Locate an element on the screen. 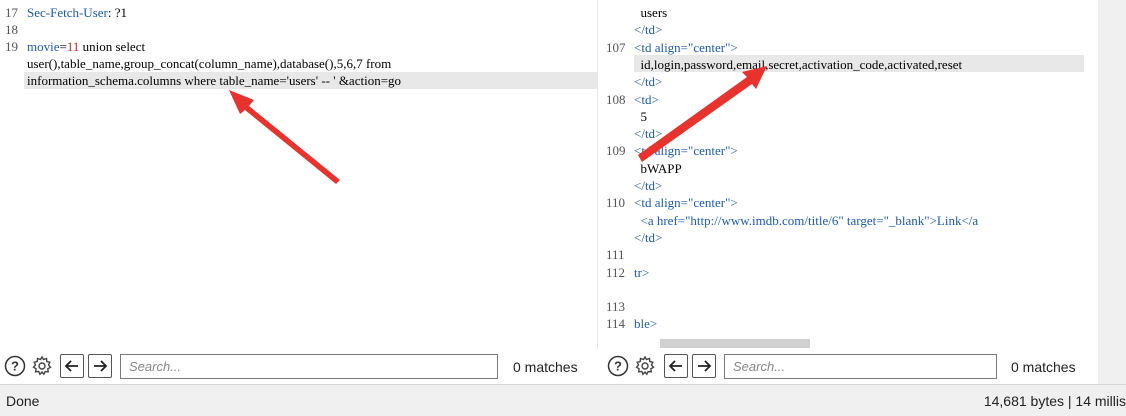 Image resolution: width=1126 pixels, height=416 pixels. code-line: users is located at coordinates (651, 12).